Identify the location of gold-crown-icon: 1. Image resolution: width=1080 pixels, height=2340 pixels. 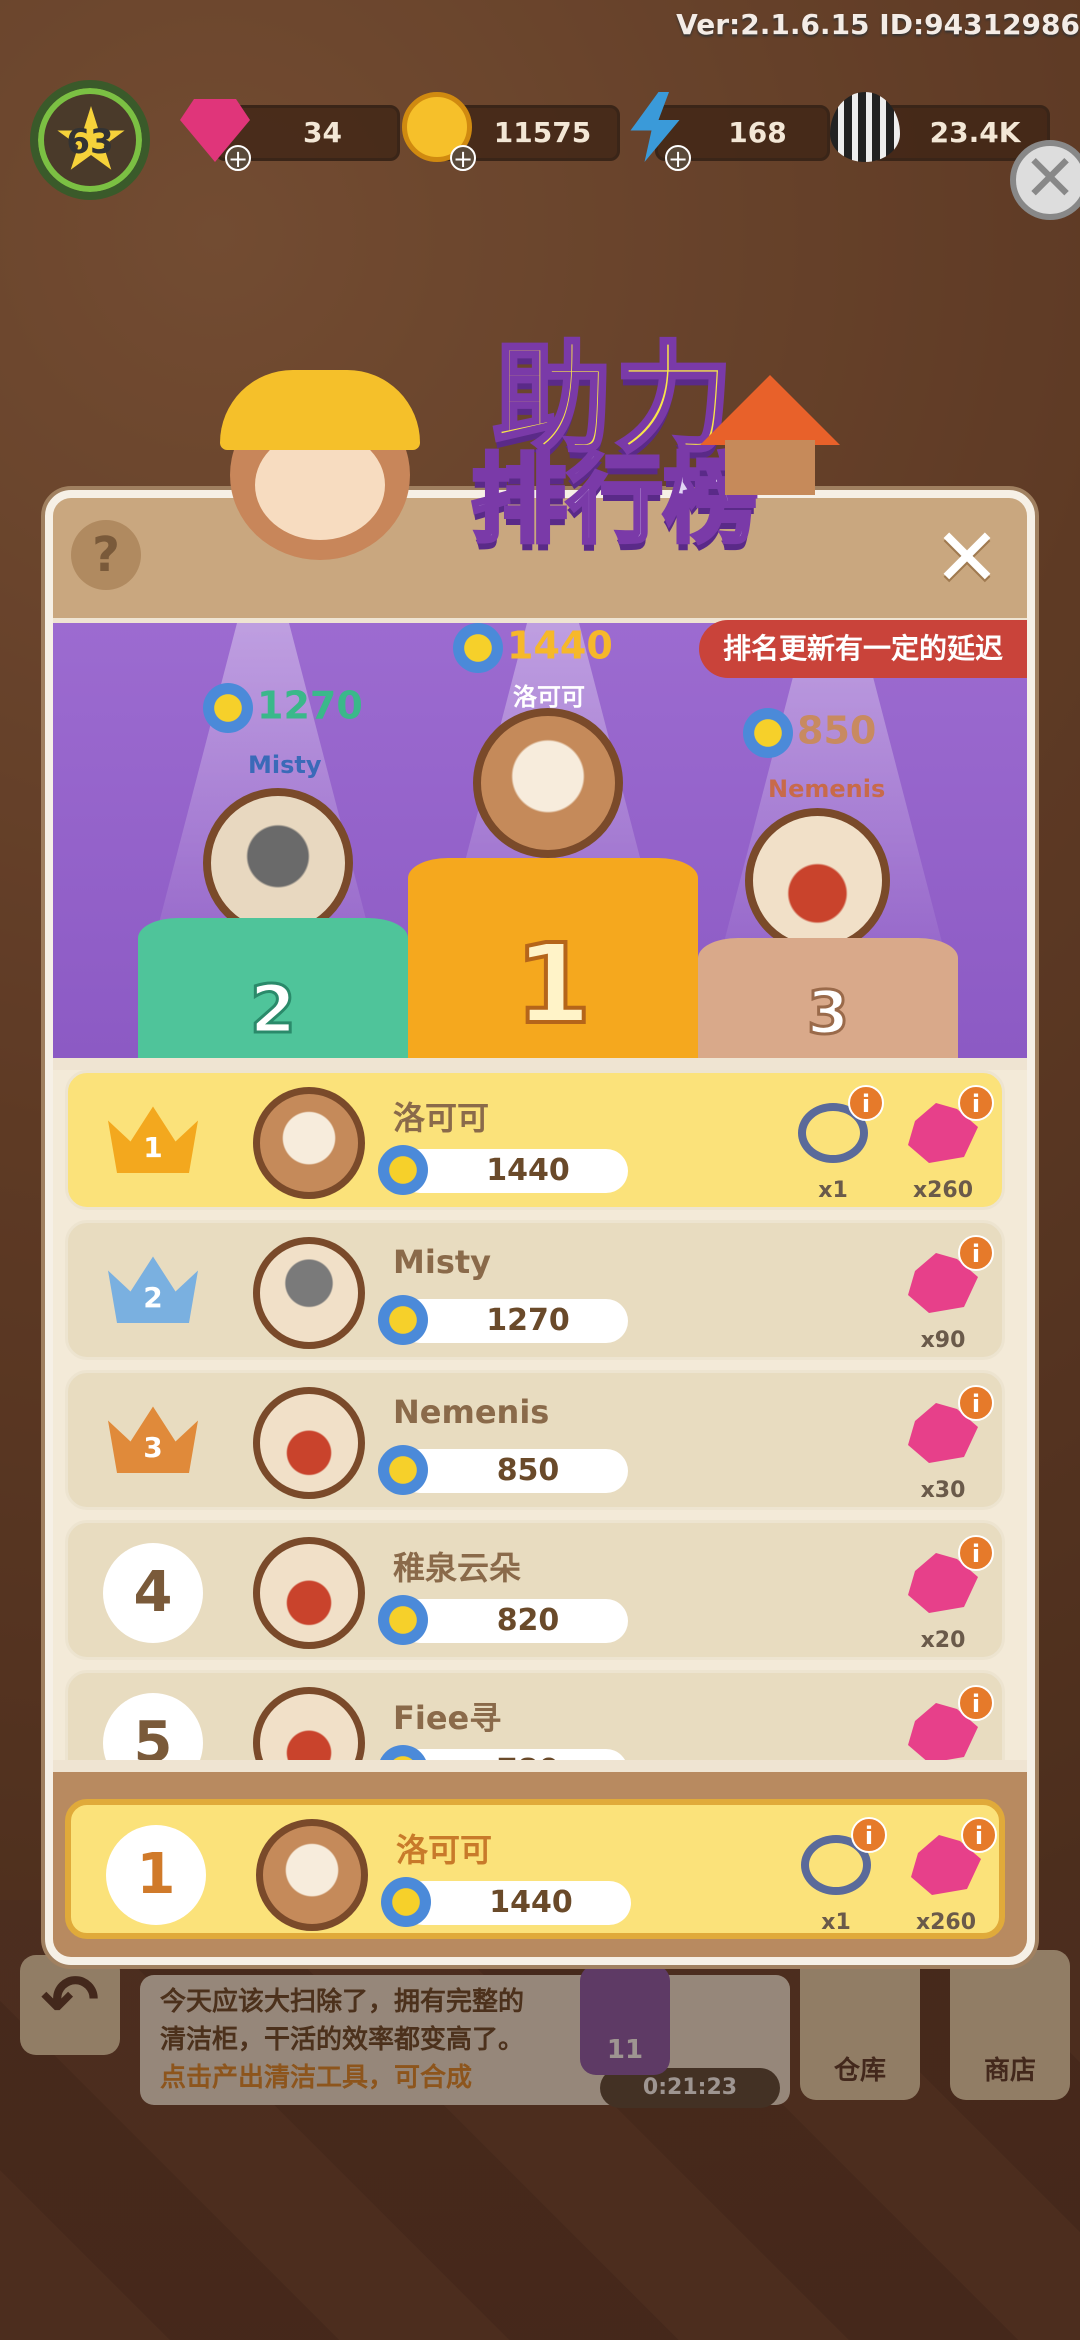
(153, 1138).